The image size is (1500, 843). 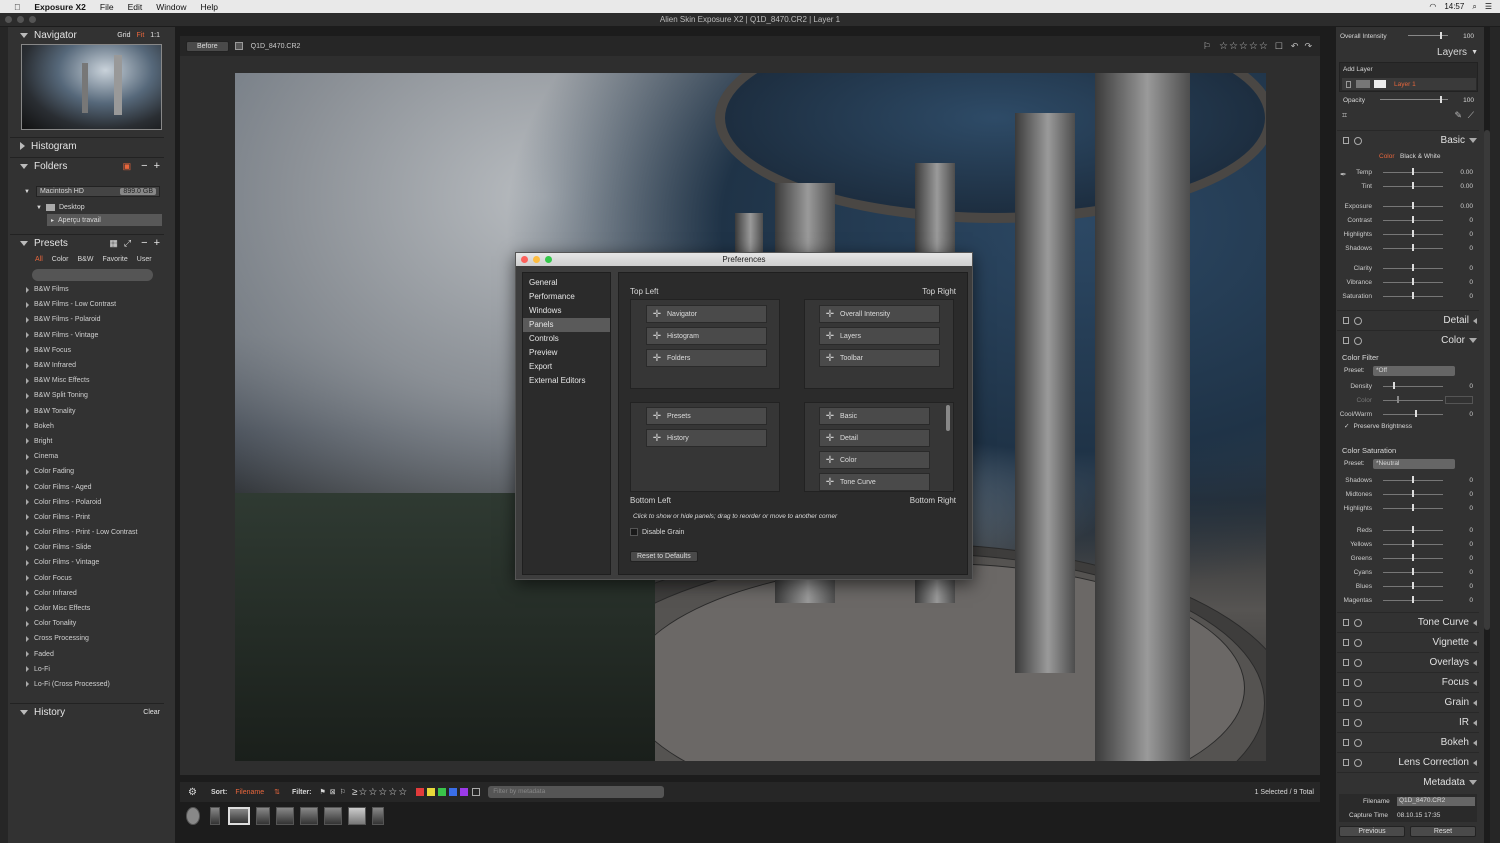 I want to click on crop-icon: ☐, so click(x=1279, y=46).